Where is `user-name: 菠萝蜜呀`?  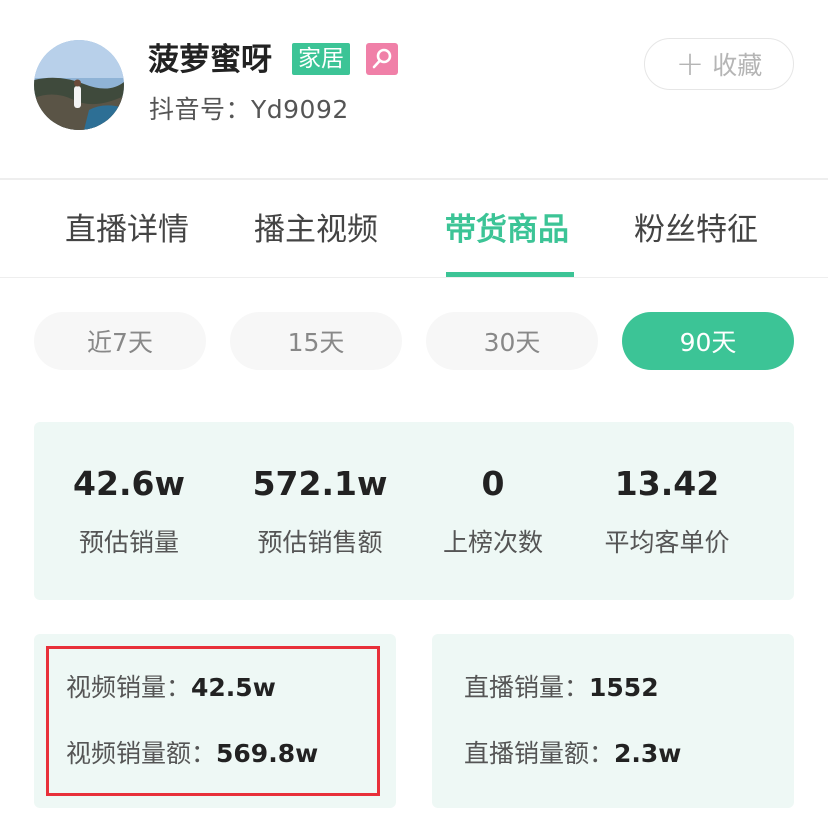
user-name: 菠萝蜜呀 is located at coordinates (210, 60).